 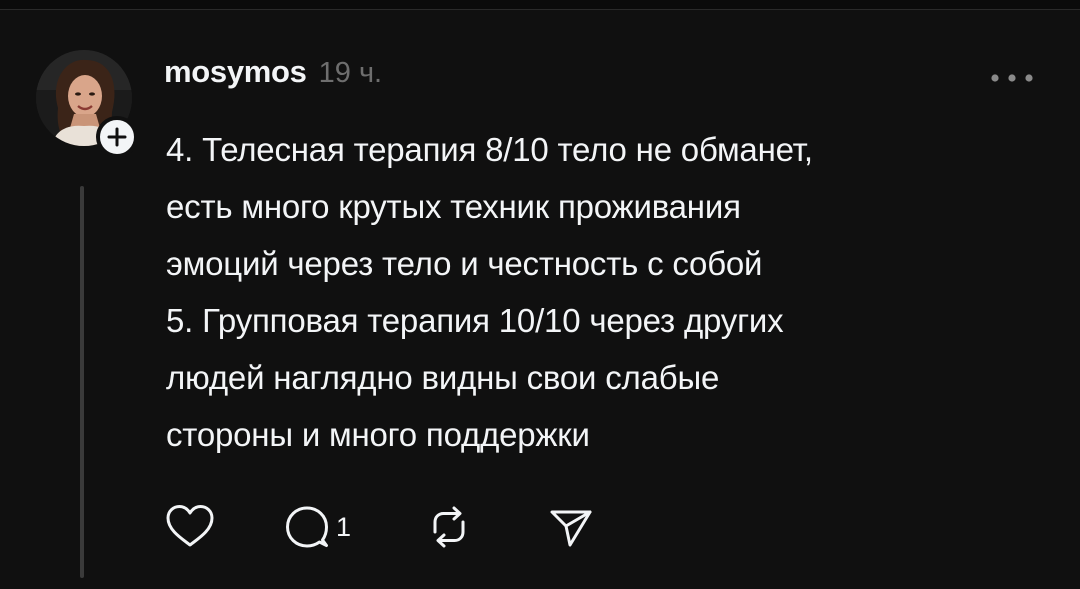 What do you see at coordinates (464, 263) in the screenshot?
I see `post-text-line: эмоций через тело и честность с собой` at bounding box center [464, 263].